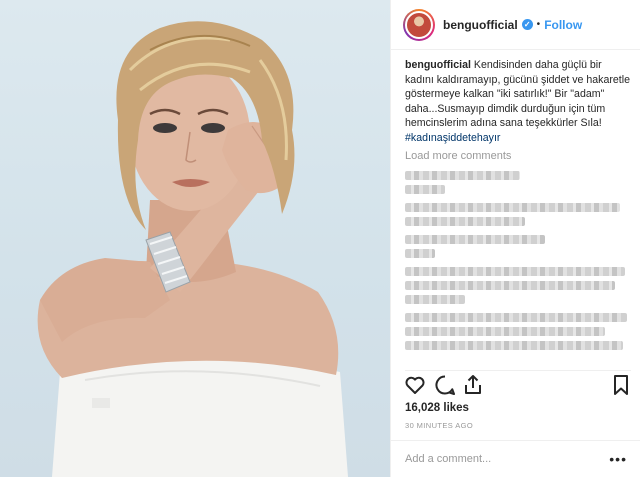 This screenshot has width=640, height=477. I want to click on load-more-comments-button: Load more comments, so click(518, 156).